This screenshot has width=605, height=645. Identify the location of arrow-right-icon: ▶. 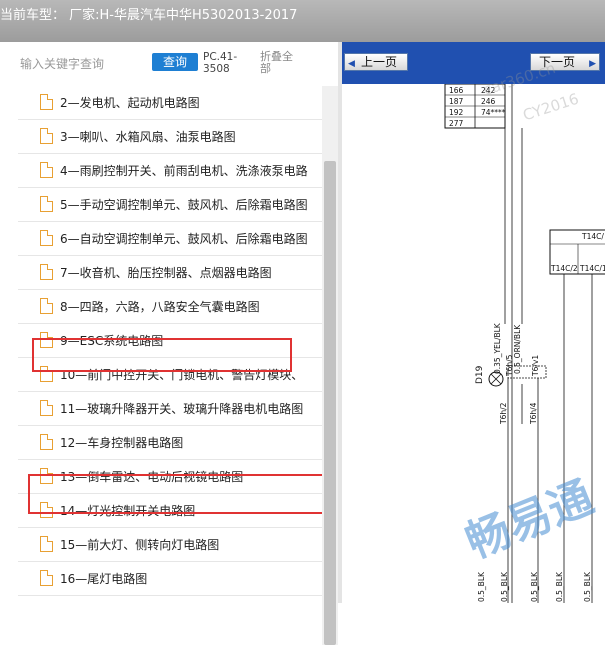
(592, 64).